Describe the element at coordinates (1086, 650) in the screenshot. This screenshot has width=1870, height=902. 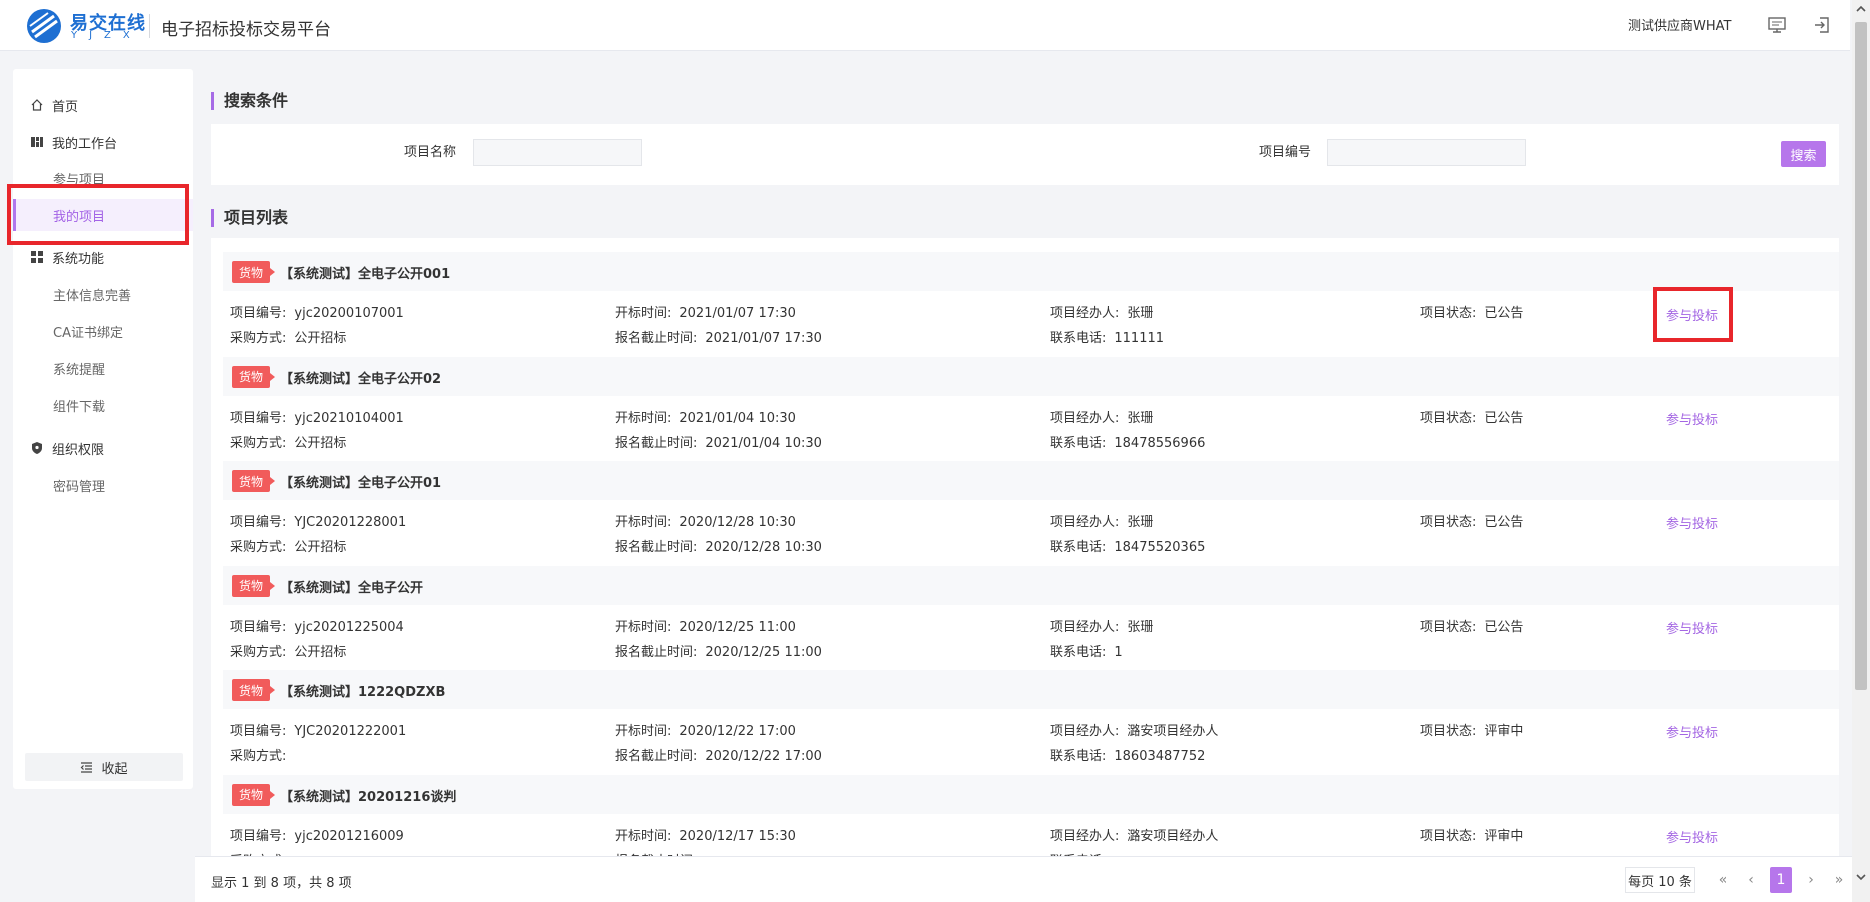
I see `field-phone: 联系电话: 1` at that location.